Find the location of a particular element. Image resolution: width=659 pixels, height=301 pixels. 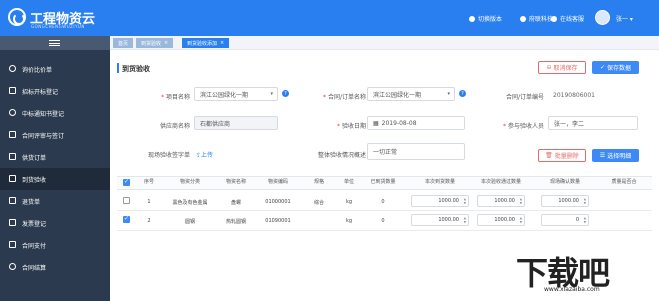

table-cell: 01090001 is located at coordinates (278, 221).